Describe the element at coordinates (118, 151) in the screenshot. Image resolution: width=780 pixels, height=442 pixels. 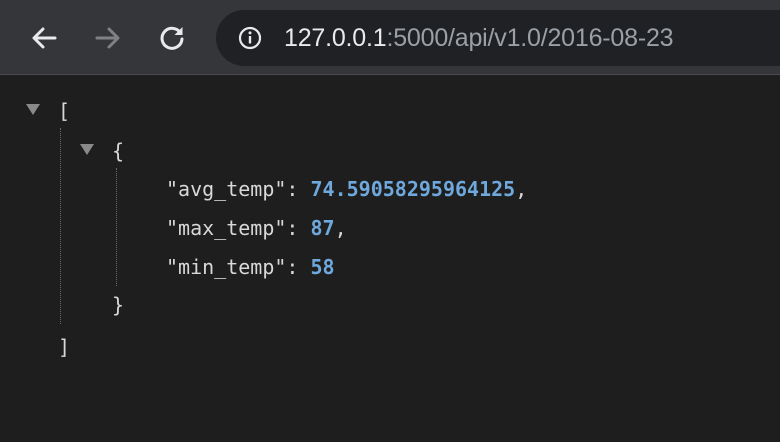
I see `object-open-brace: {` at that location.